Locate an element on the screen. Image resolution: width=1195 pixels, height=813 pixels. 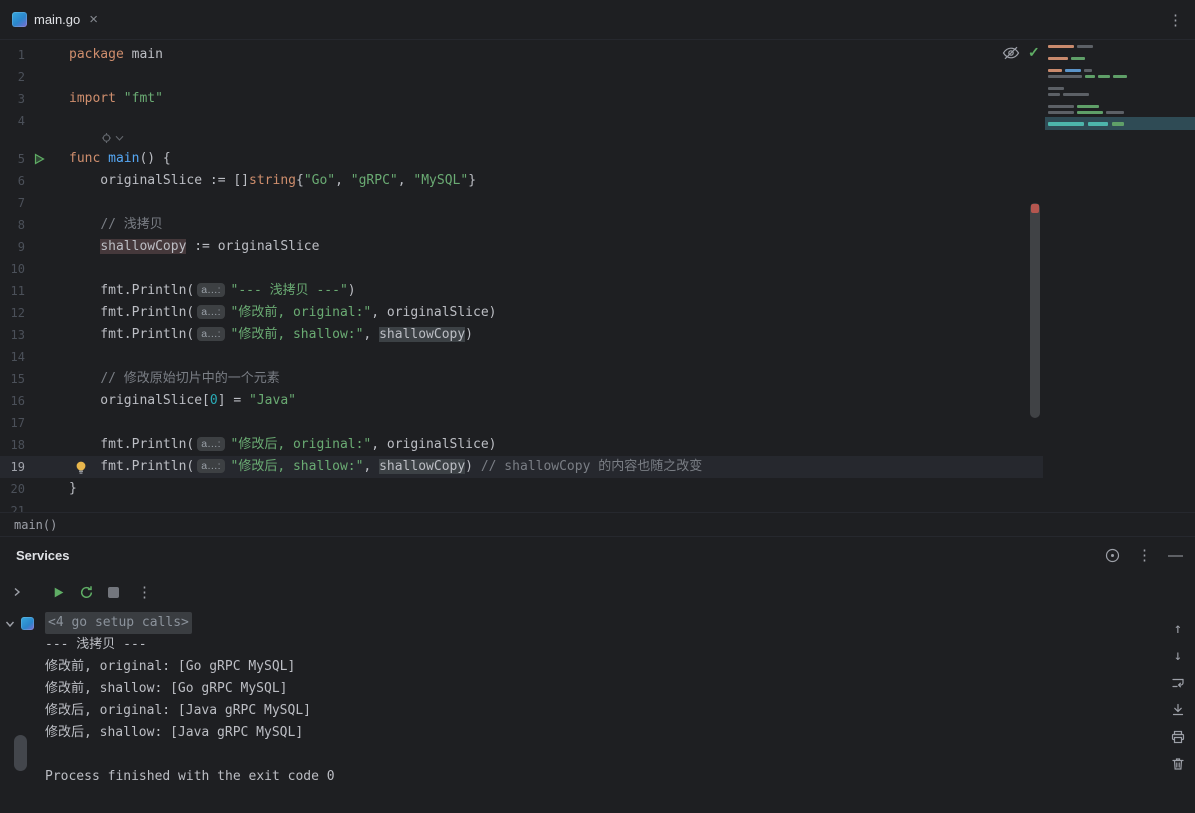
console-line: 修改前, original: [Go gRPC MySQL] is located at coordinates (600, 667).